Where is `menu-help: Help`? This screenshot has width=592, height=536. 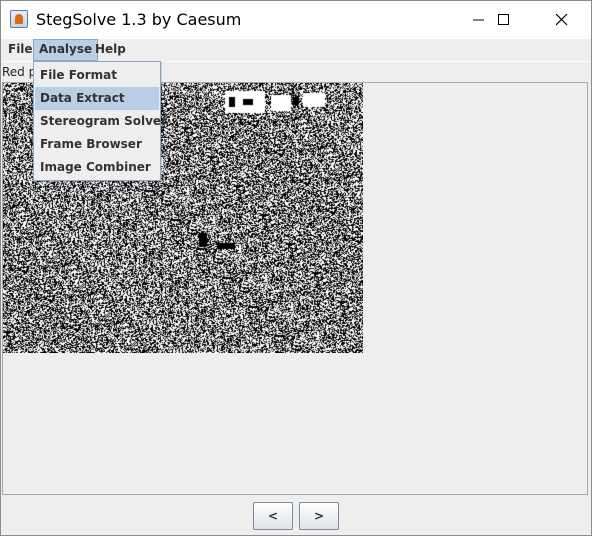 menu-help: Help is located at coordinates (110, 50).